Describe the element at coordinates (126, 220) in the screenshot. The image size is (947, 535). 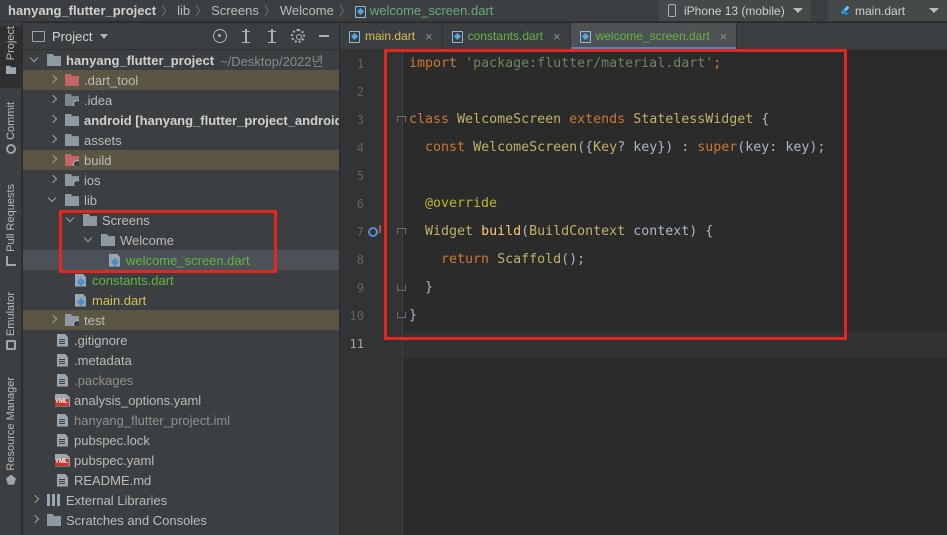
I see `tree-item-label: Screens` at that location.